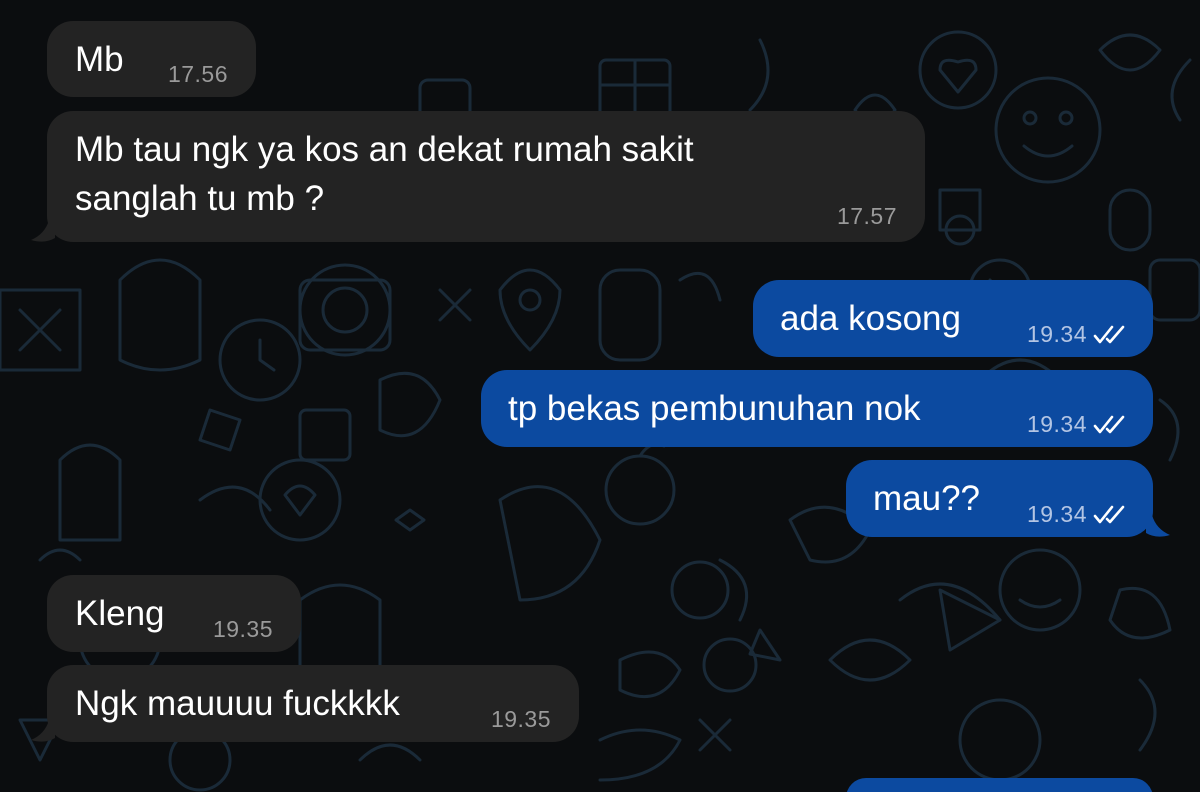 Image resolution: width=1200 pixels, height=792 pixels. Describe the element at coordinates (866, 216) in the screenshot. I see `message-time: 17.57` at that location.